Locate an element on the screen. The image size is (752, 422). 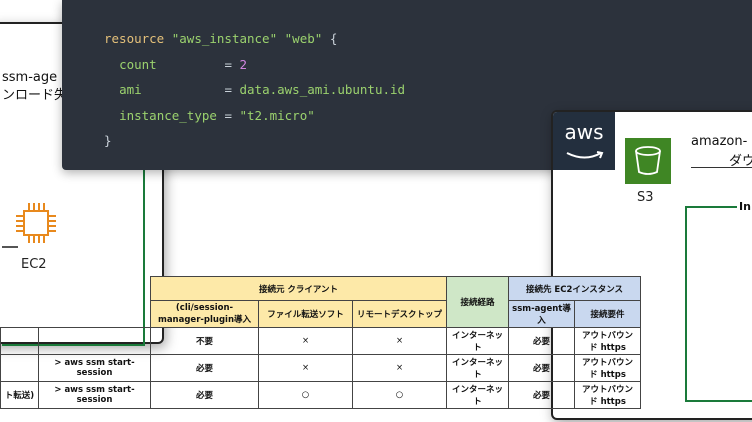
subheader-agent: ssm-agent導入 is located at coordinates (541, 314).